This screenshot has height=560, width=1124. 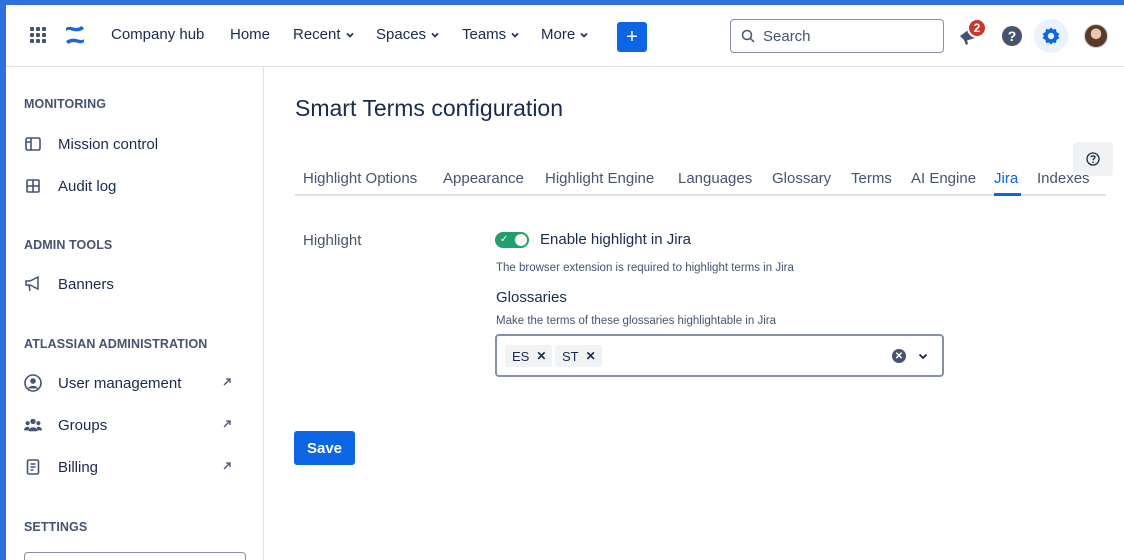 I want to click on create-button: +, so click(x=632, y=37).